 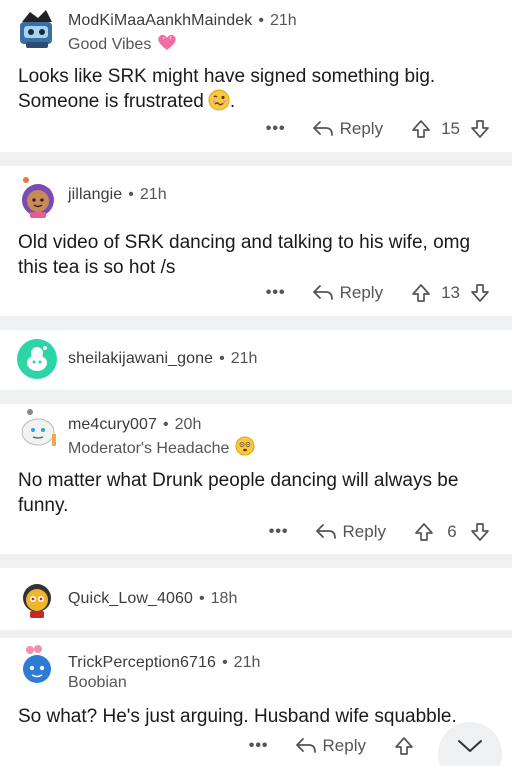 What do you see at coordinates (140, 359) in the screenshot?
I see `username: sheilakijawani_gone` at bounding box center [140, 359].